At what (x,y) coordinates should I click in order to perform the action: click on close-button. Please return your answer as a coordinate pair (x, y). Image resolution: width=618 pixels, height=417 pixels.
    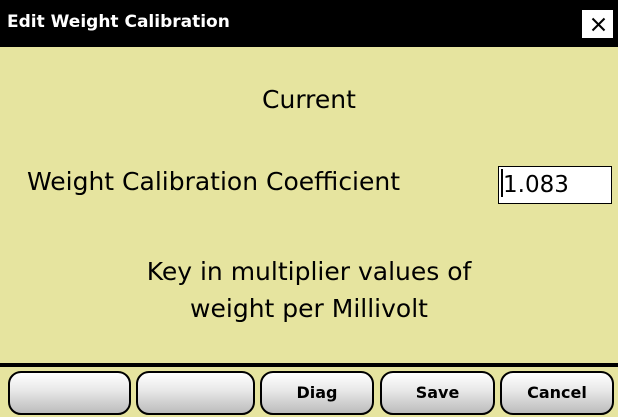
    Looking at the image, I should click on (597, 24).